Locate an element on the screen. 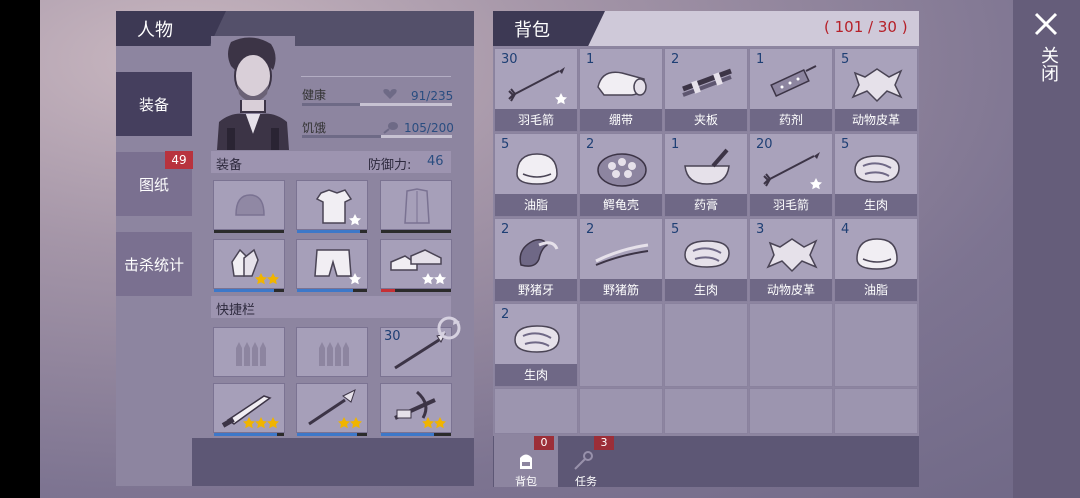 The height and width of the screenshot is (498, 1080). backpack-count: ( 101 / 30 ) is located at coordinates (866, 27).